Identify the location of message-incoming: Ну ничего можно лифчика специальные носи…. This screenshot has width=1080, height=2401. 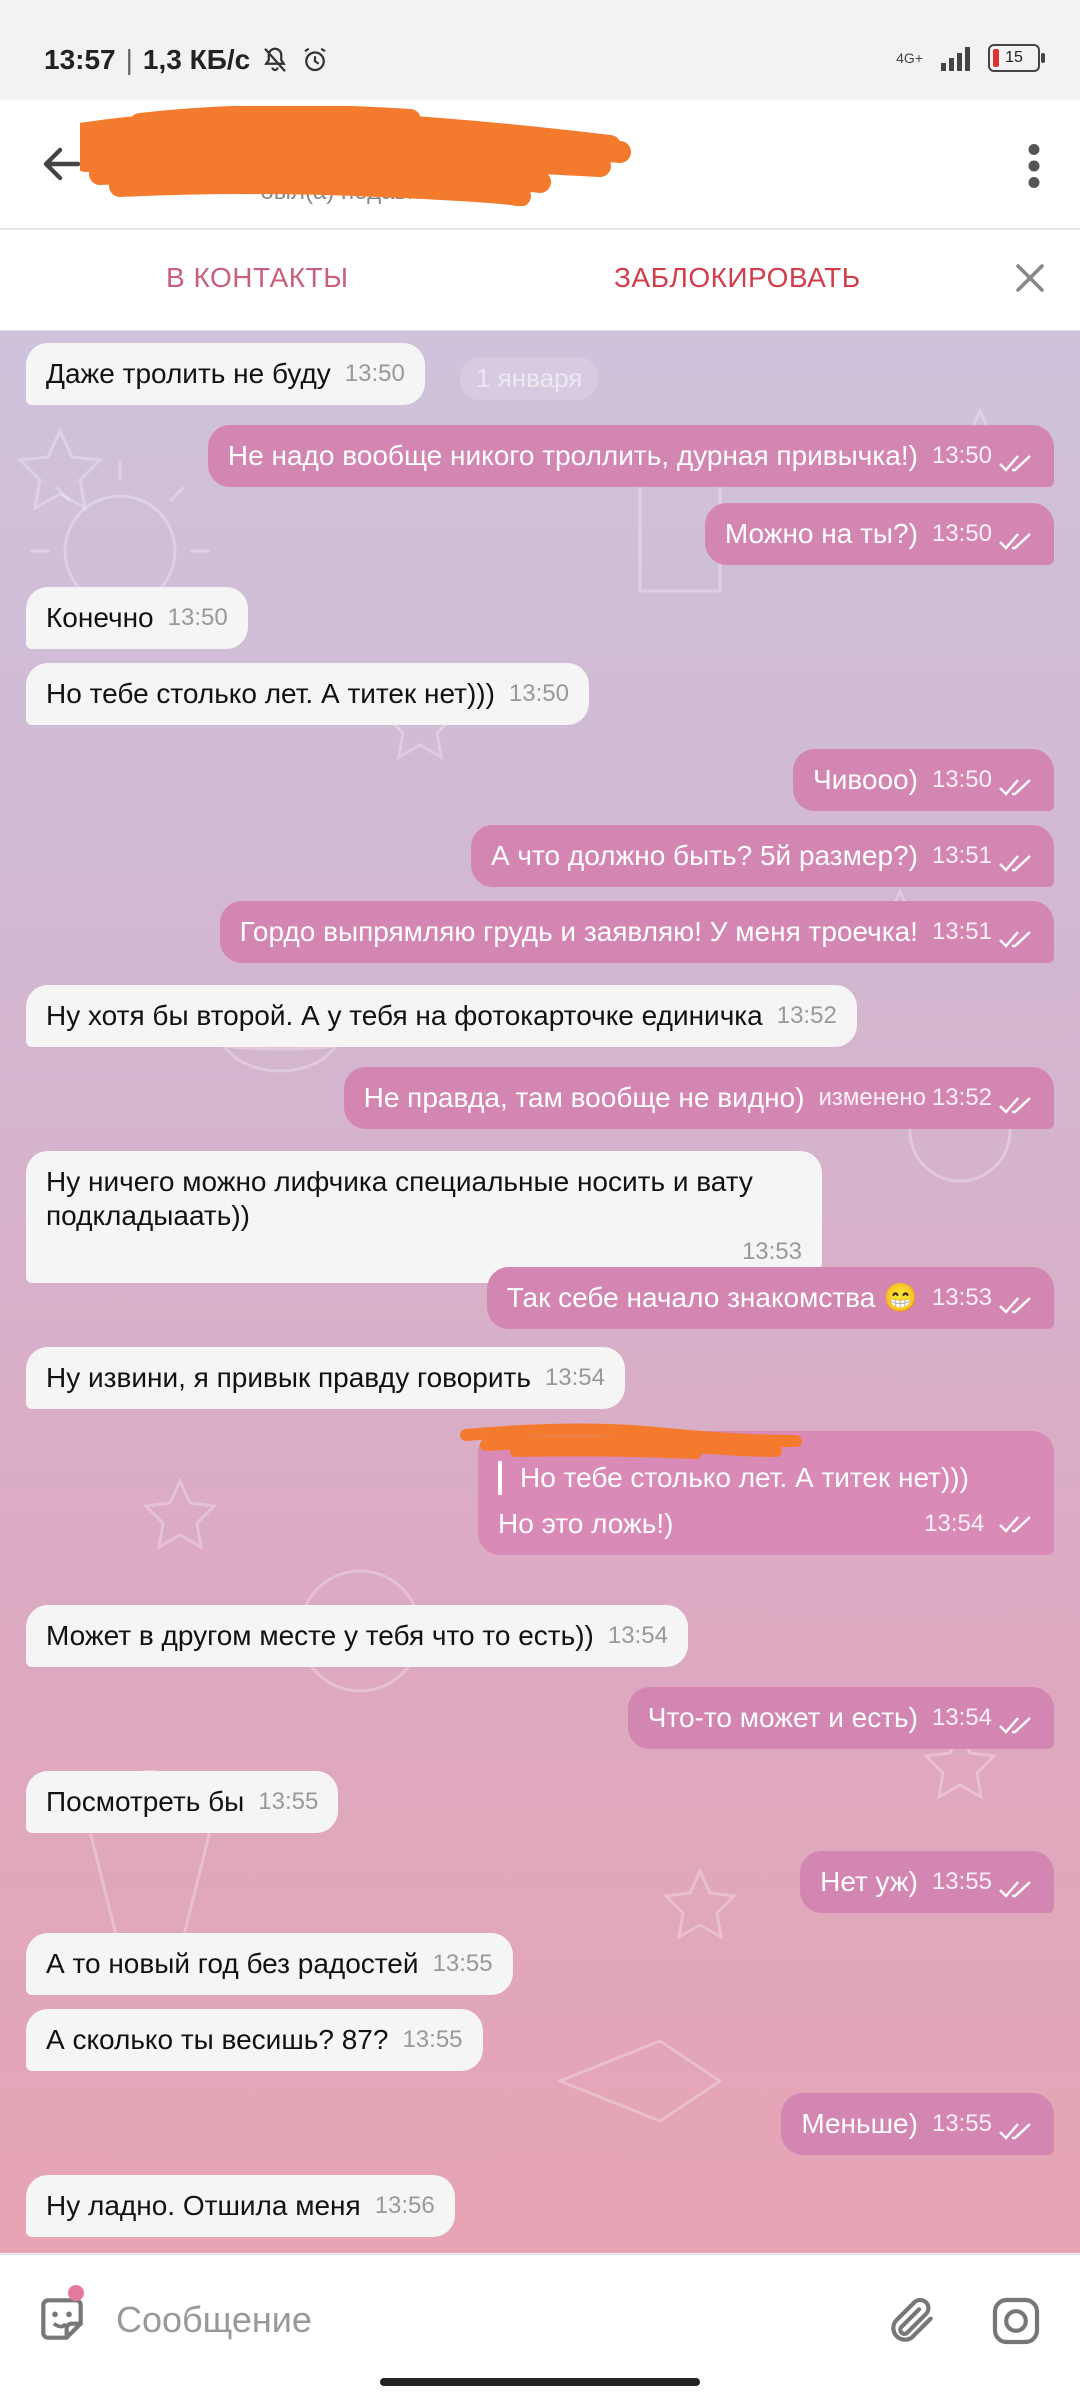
(424, 1217).